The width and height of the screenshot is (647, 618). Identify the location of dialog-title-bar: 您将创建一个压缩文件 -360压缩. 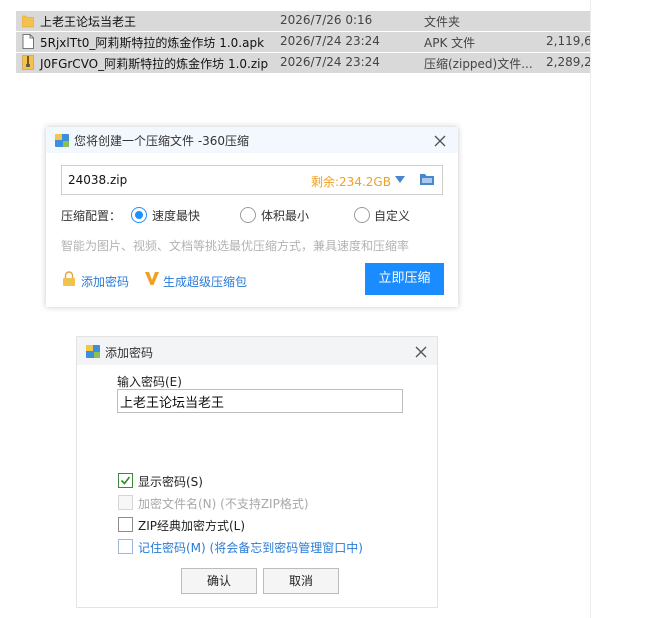
(252, 140).